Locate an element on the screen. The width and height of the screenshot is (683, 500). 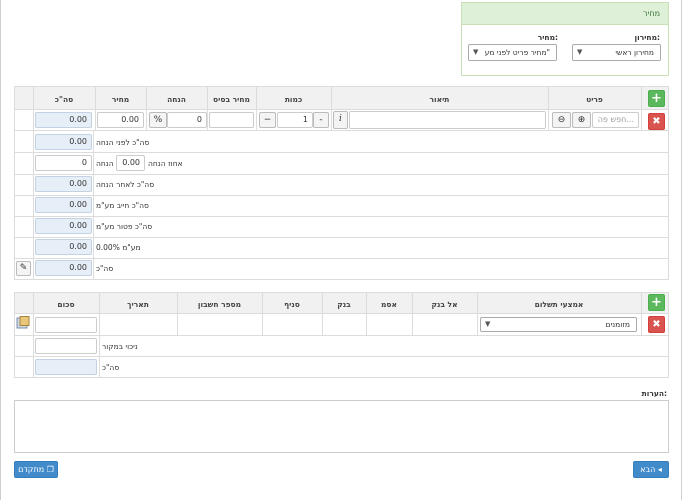
payment-method-select: ▼ מזומנים is located at coordinates (558, 324).